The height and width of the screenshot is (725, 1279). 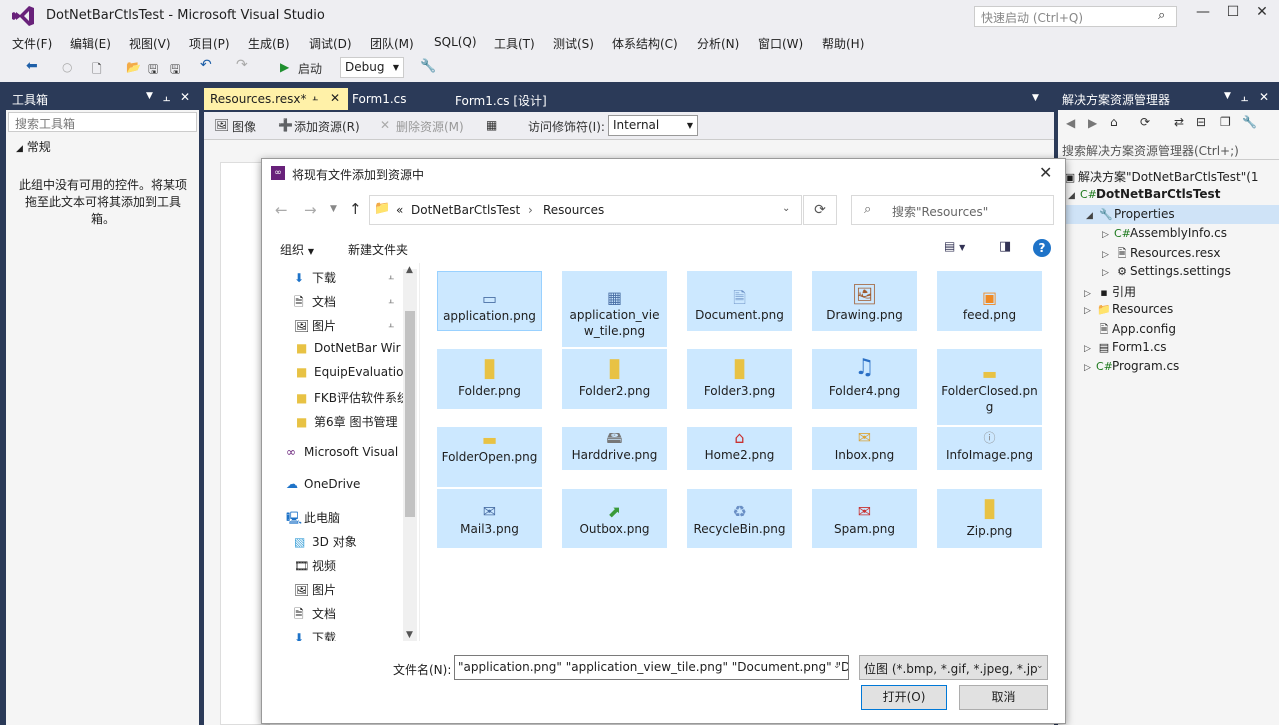 I want to click on view-icon: ▦, so click(x=491, y=125).